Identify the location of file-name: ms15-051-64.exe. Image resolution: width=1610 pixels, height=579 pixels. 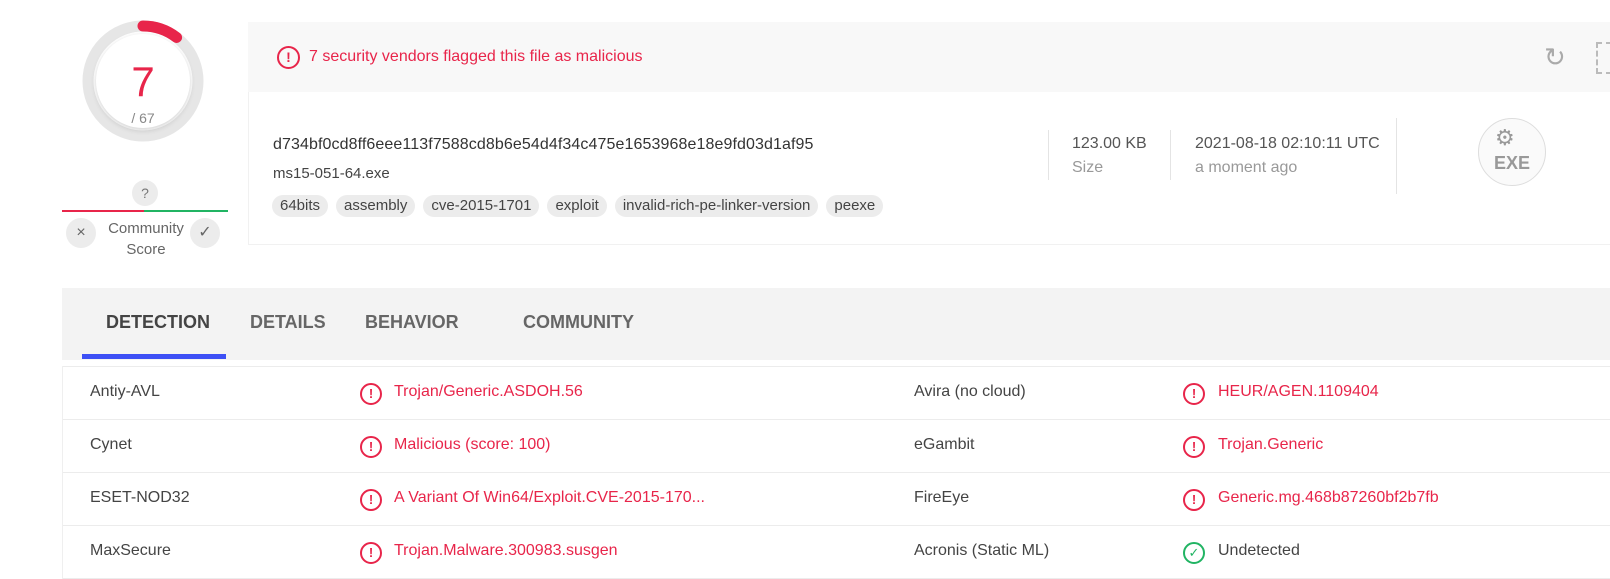
(331, 173).